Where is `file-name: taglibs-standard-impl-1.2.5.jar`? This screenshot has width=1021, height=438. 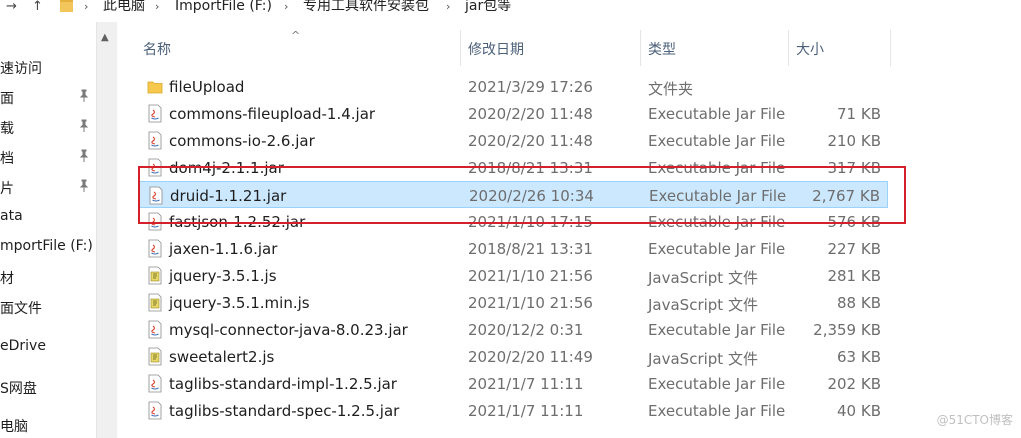 file-name: taglibs-standard-impl-1.2.5.jar is located at coordinates (283, 384).